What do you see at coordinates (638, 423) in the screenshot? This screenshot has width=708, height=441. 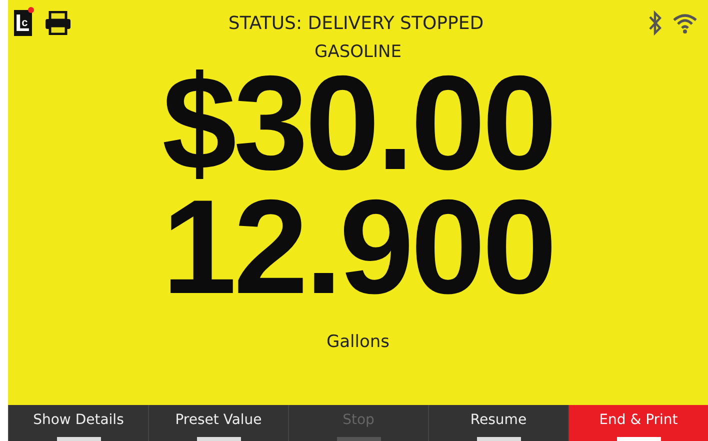 I see `softkey-button: End & Print` at bounding box center [638, 423].